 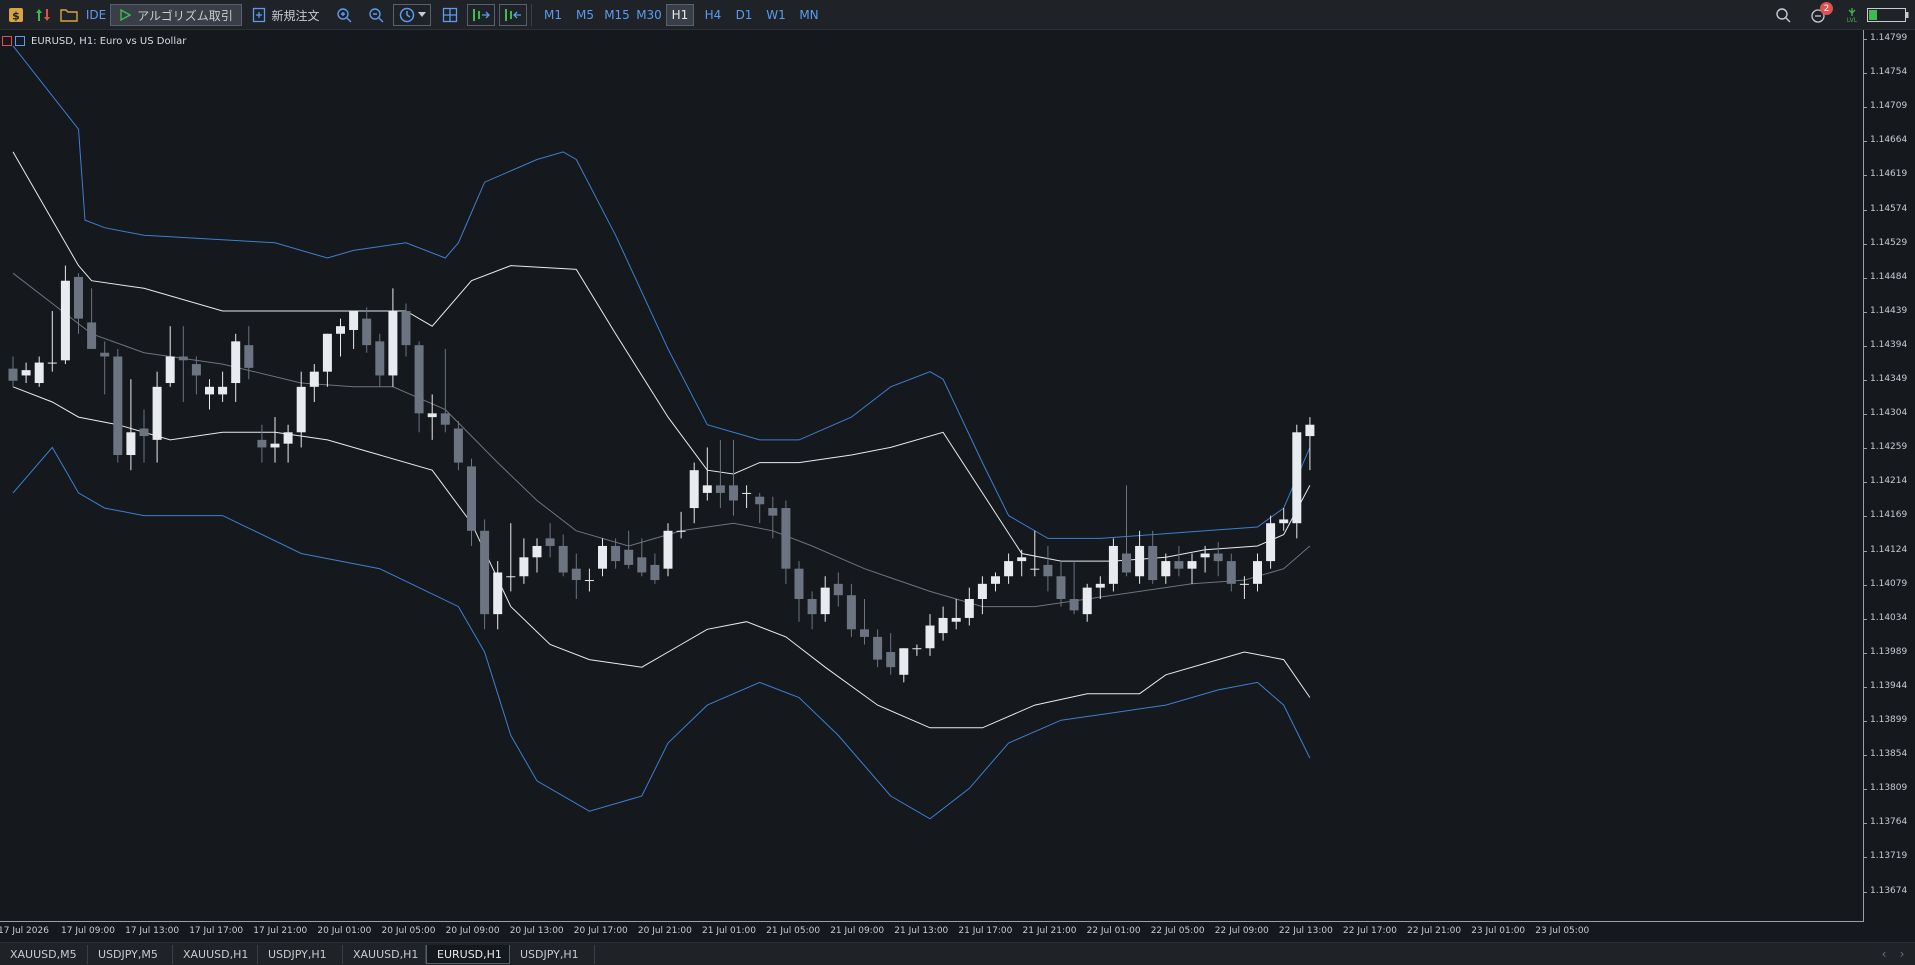 I want to click on play-icon, so click(x=126, y=15).